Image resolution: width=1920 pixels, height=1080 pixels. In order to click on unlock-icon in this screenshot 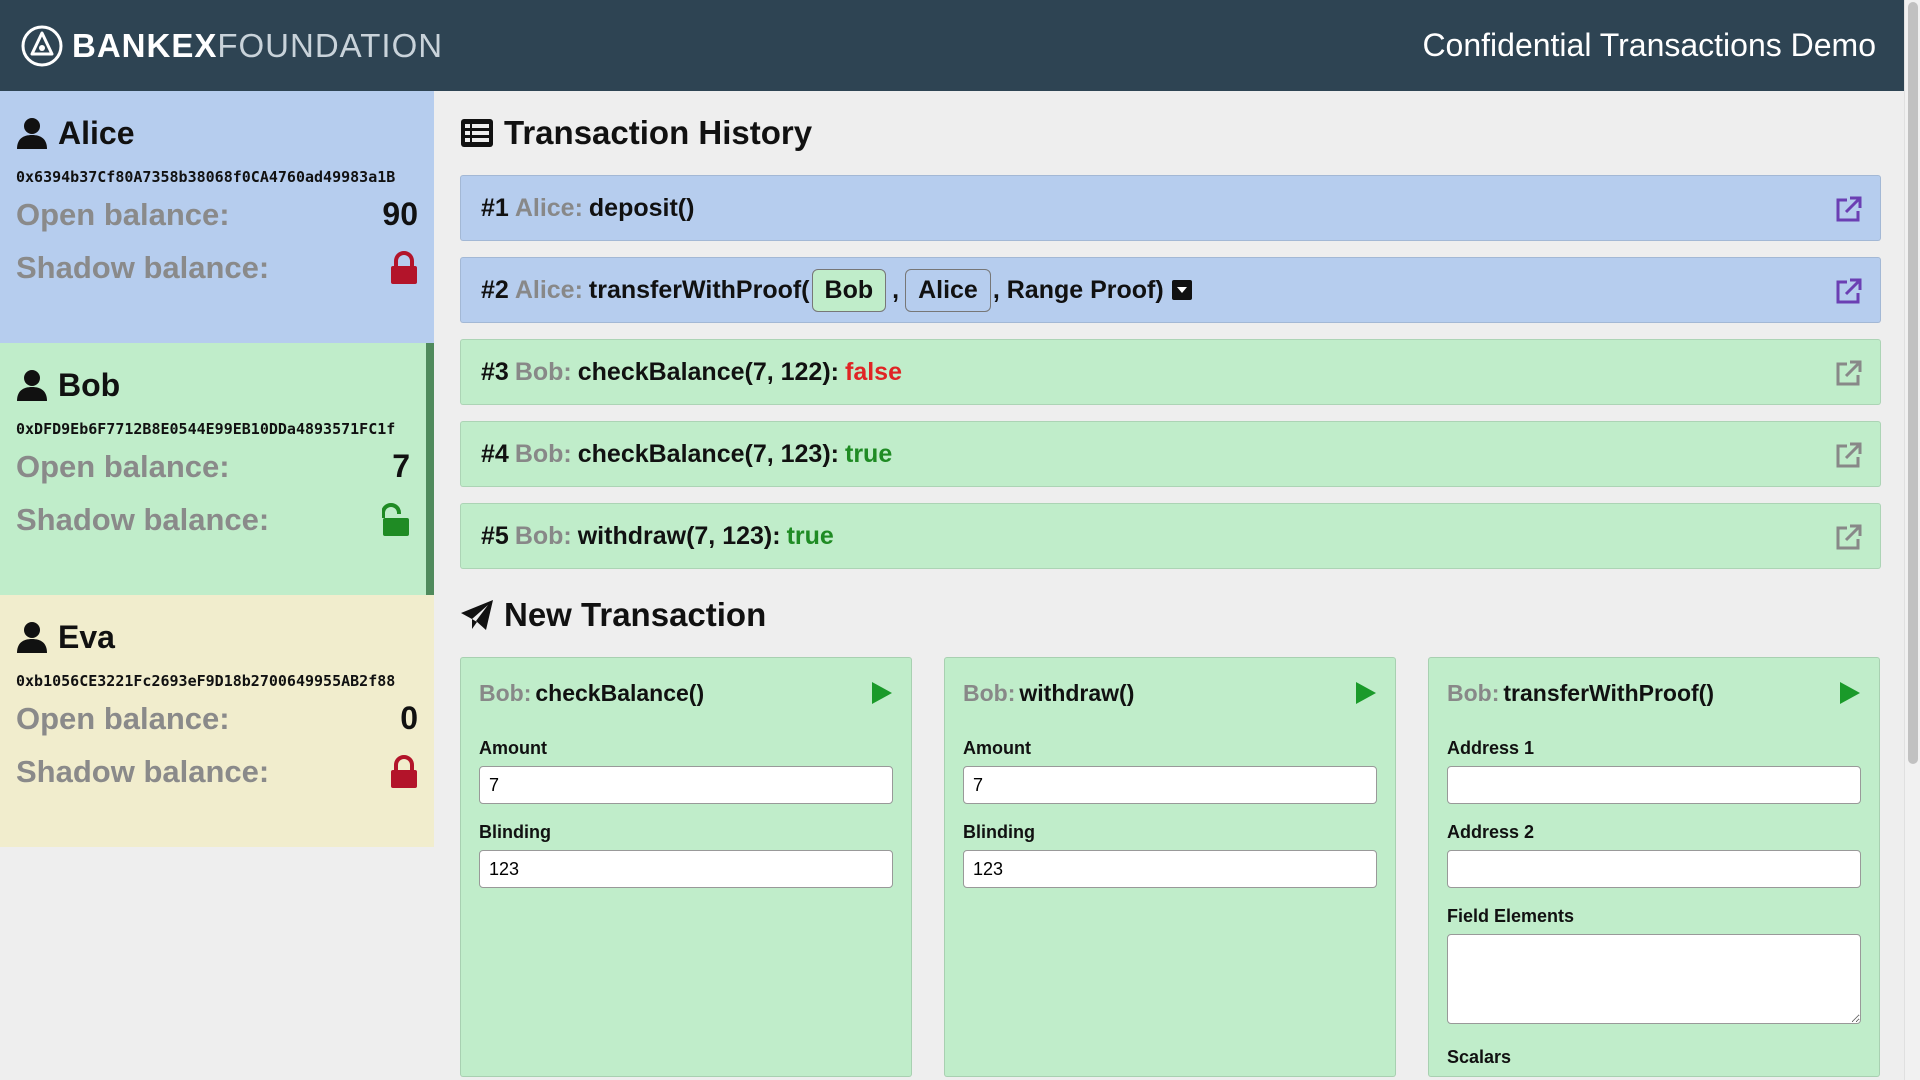, I will do `click(396, 519)`.